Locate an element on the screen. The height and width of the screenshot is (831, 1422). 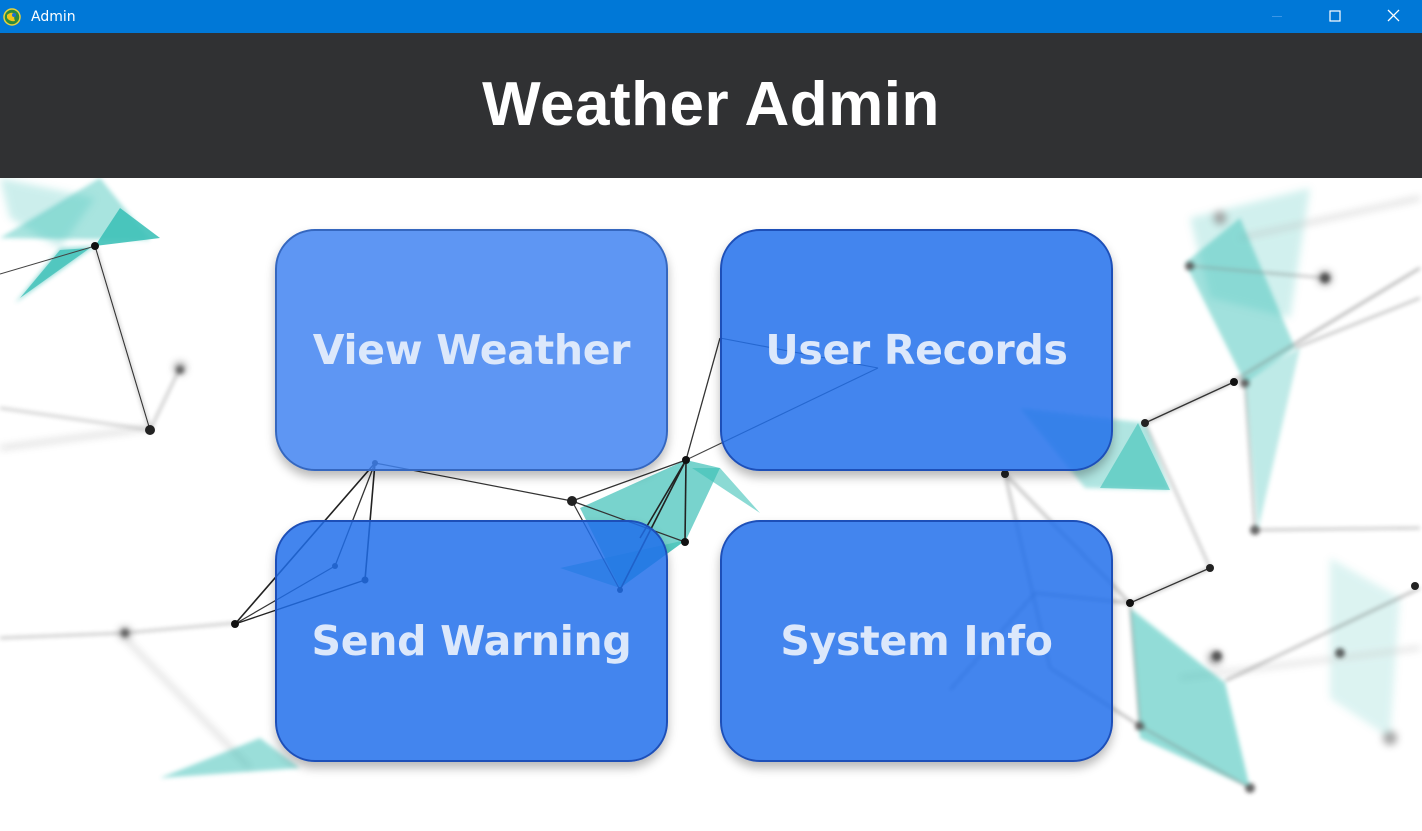
close-icon is located at coordinates (1393, 16).